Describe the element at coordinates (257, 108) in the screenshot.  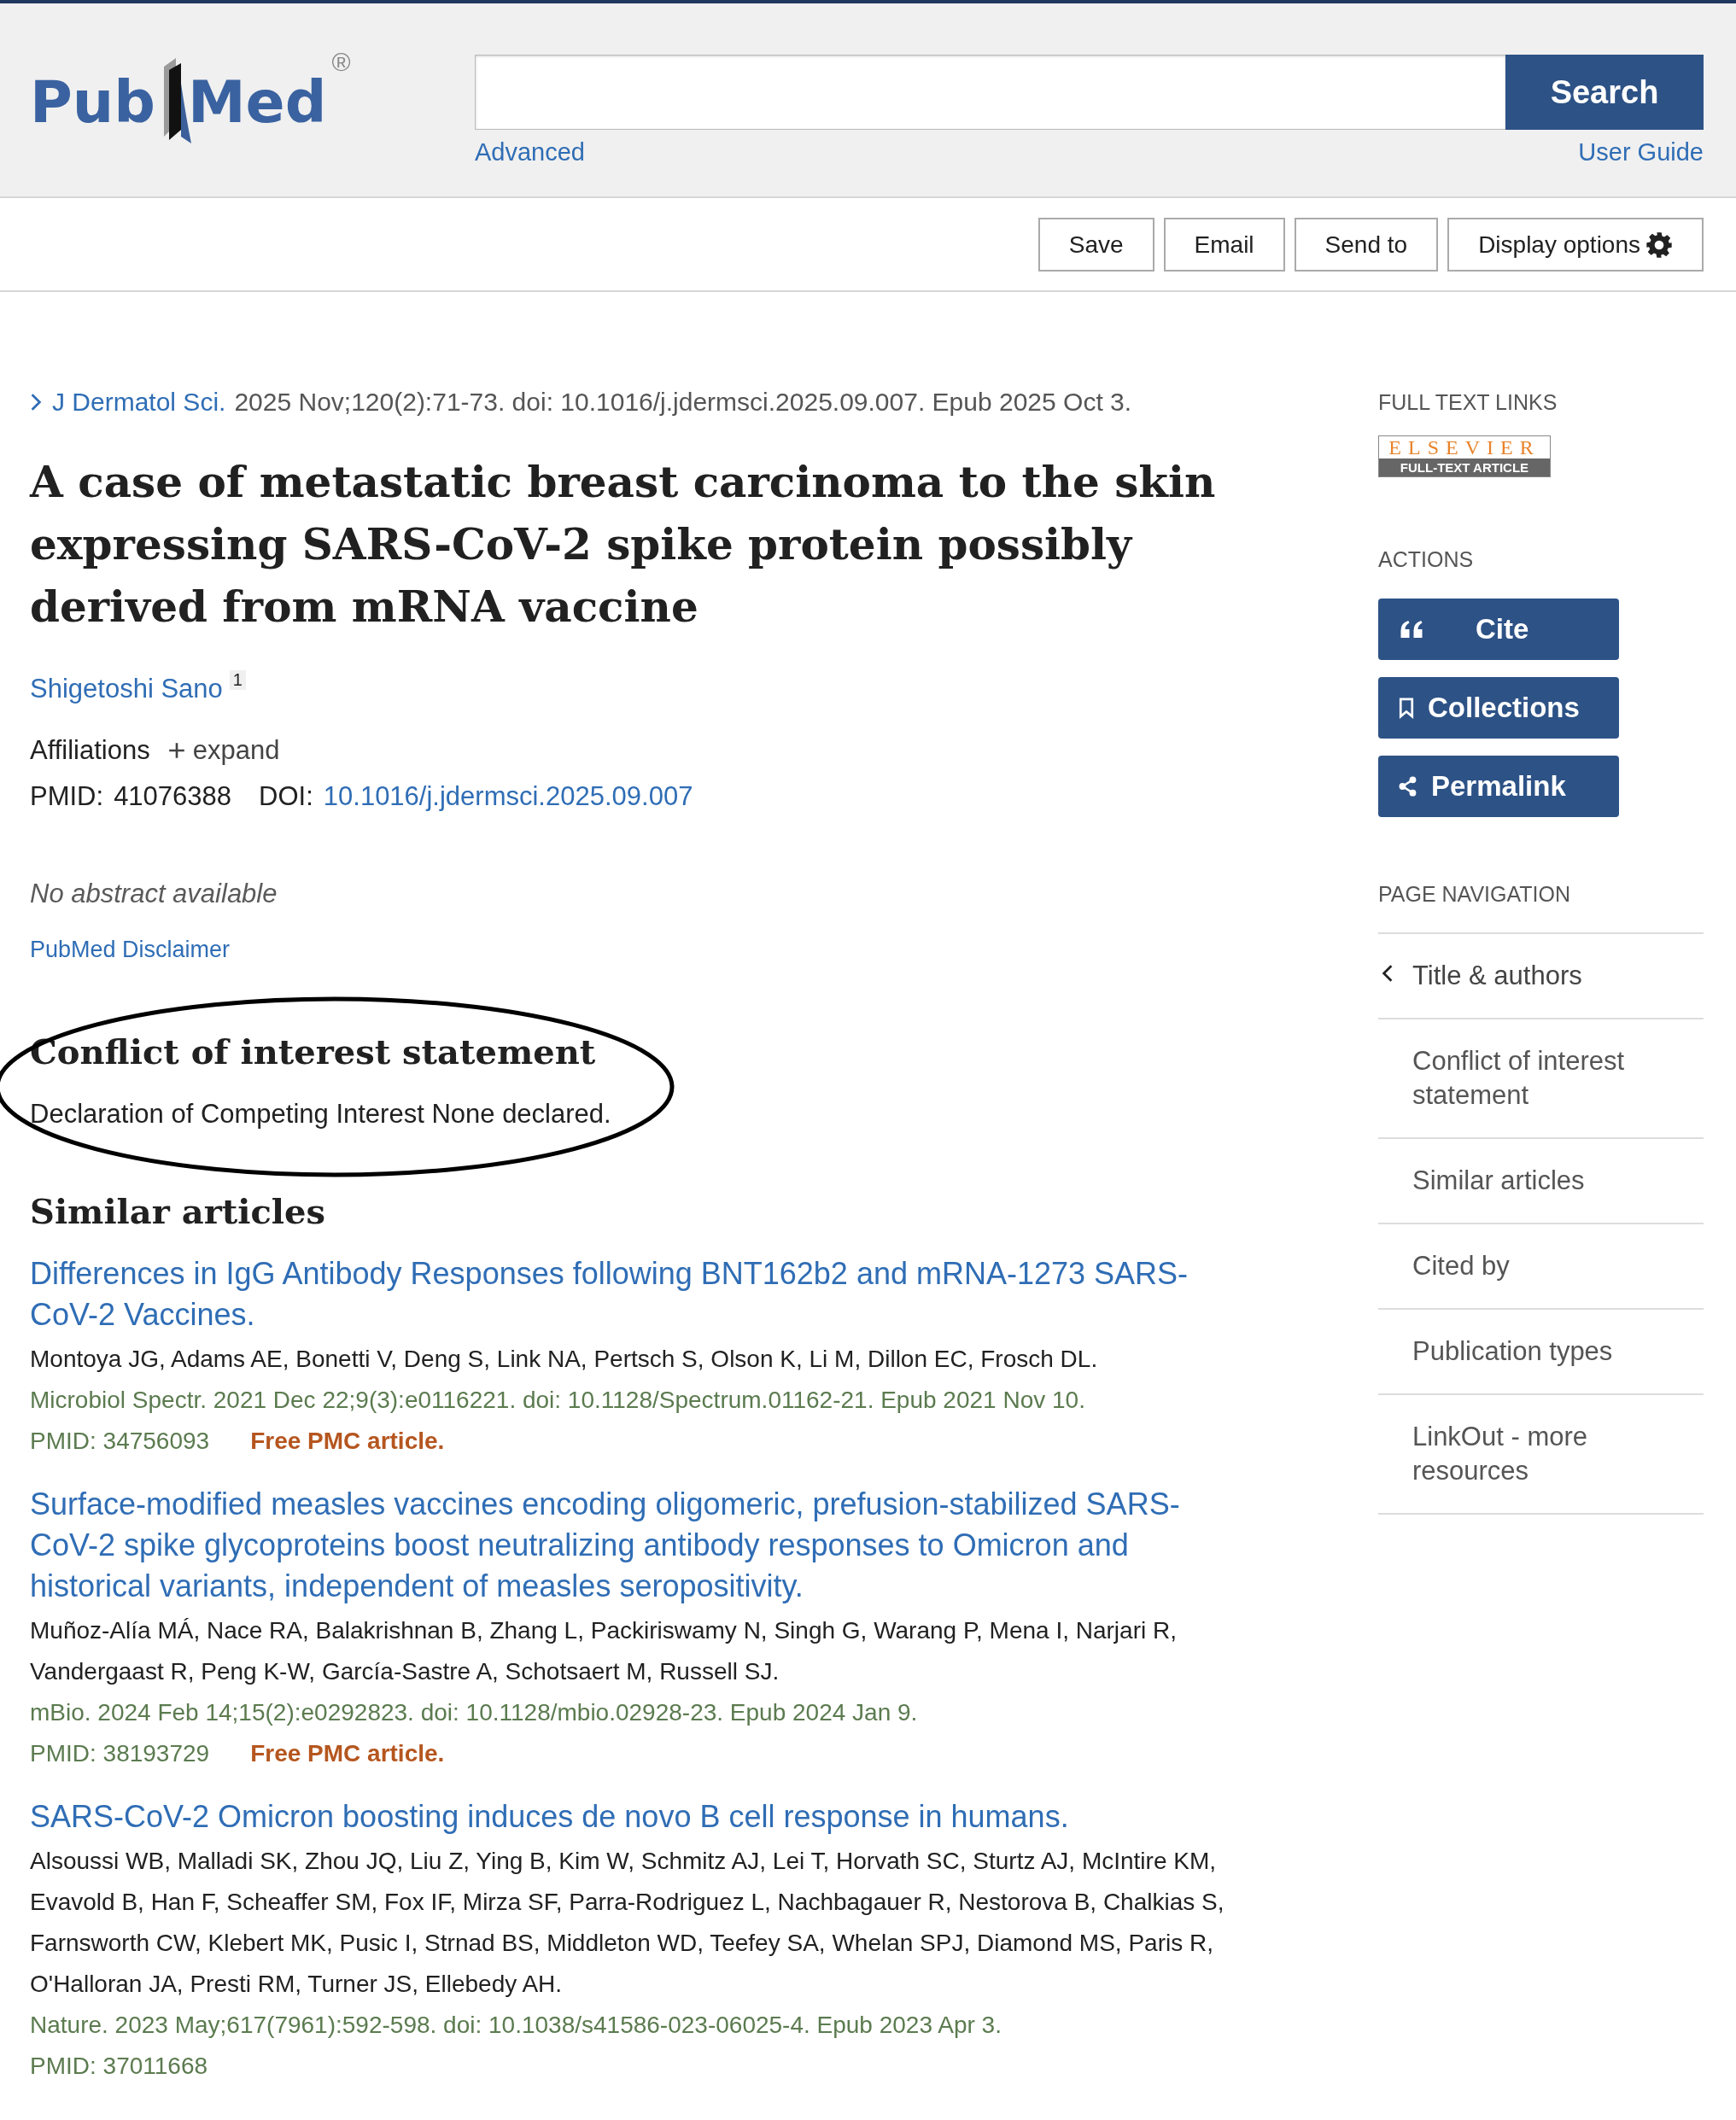
I see `logo-text: Med` at that location.